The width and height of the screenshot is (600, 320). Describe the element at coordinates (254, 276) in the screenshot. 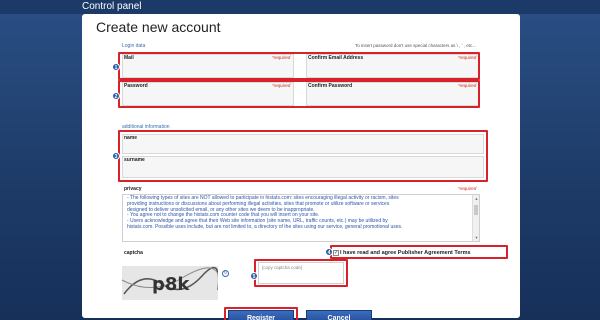

I see `marker-5: 5` at that location.